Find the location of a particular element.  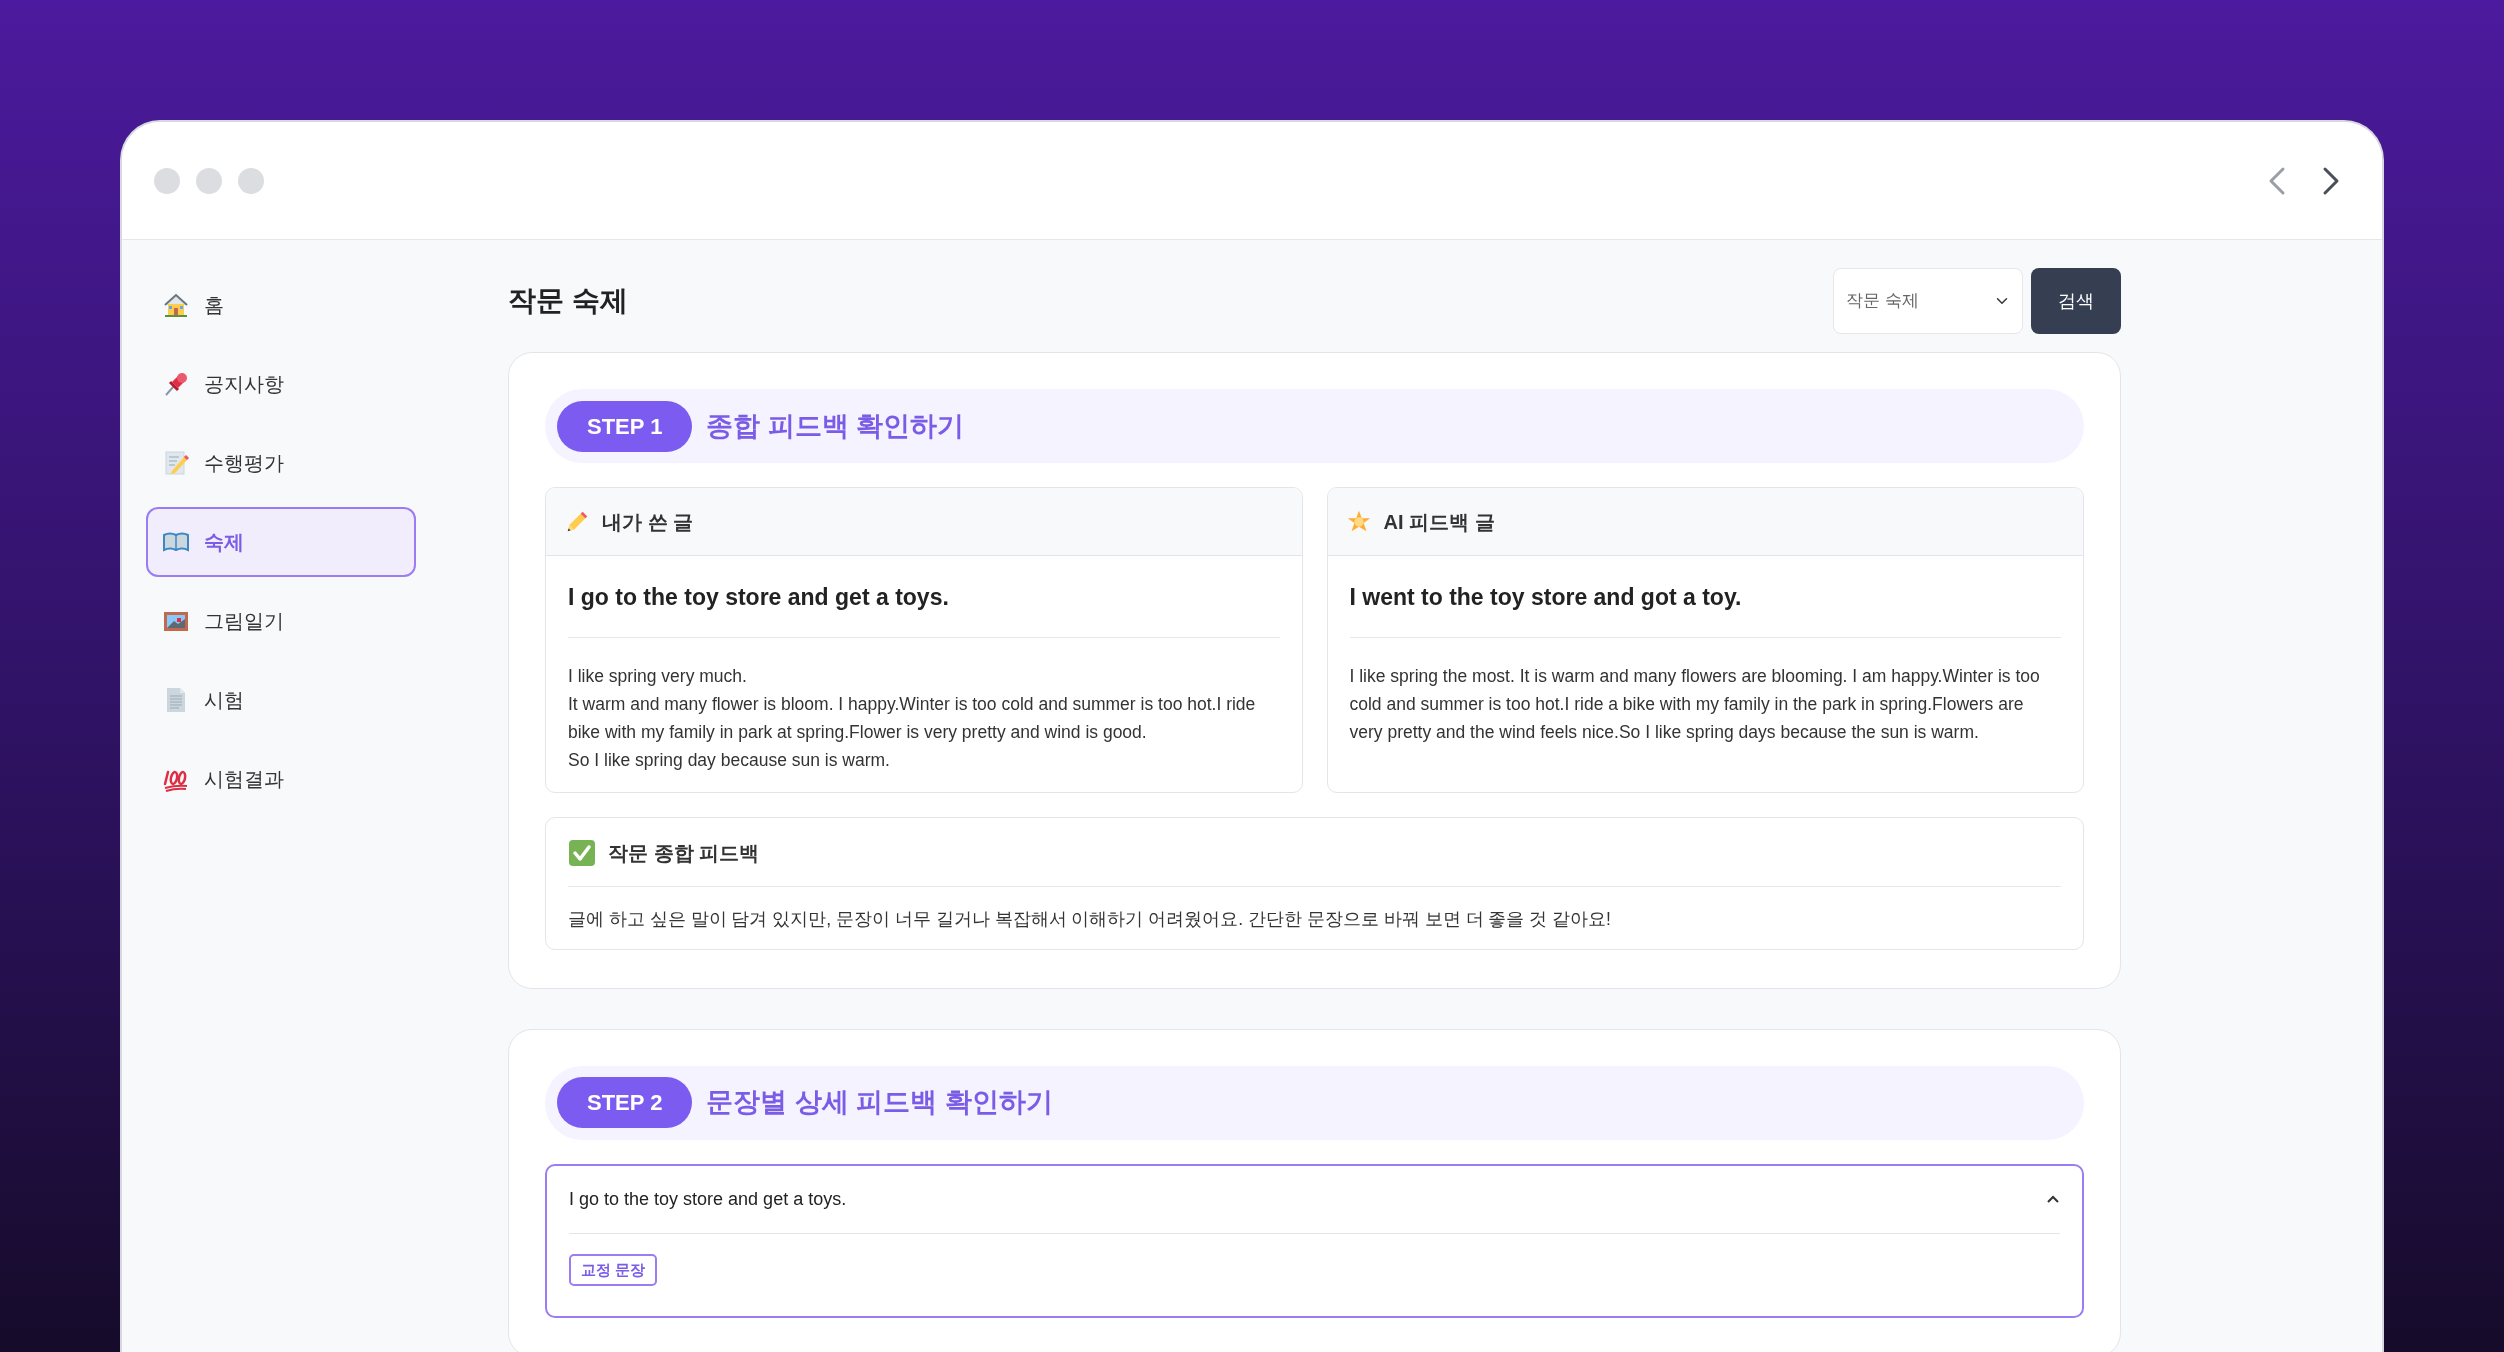

page-title: 작문 숙제 is located at coordinates (568, 301).